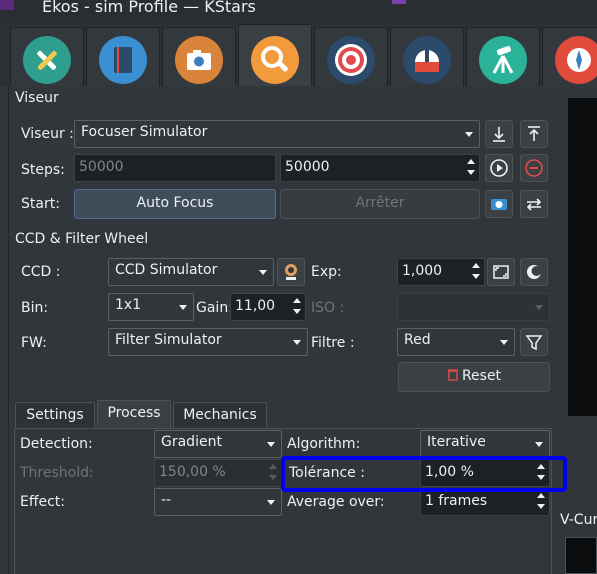  Describe the element at coordinates (34, 343) in the screenshot. I see `fw-label: FW:` at that location.